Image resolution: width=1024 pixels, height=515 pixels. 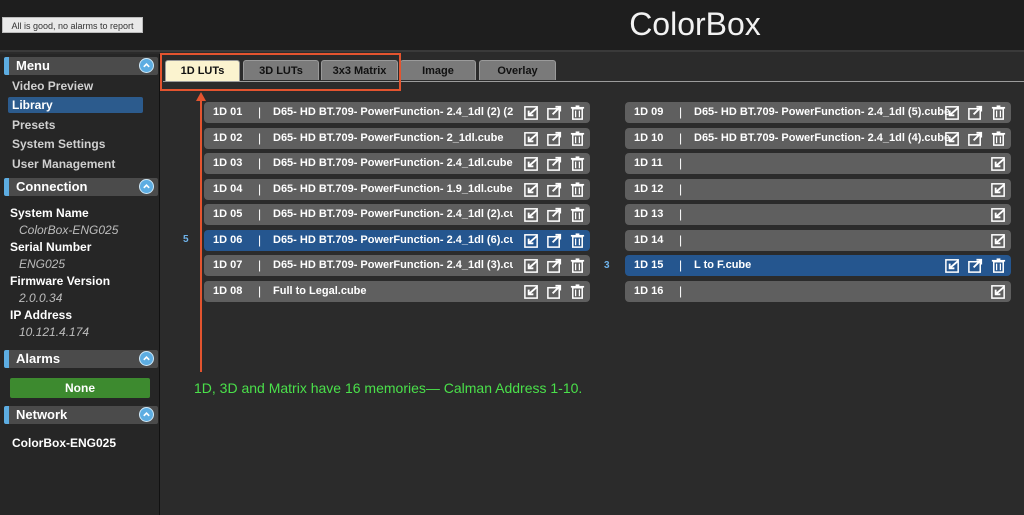 I want to click on tab-3d-luts: 3D LUTs, so click(x=281, y=70).